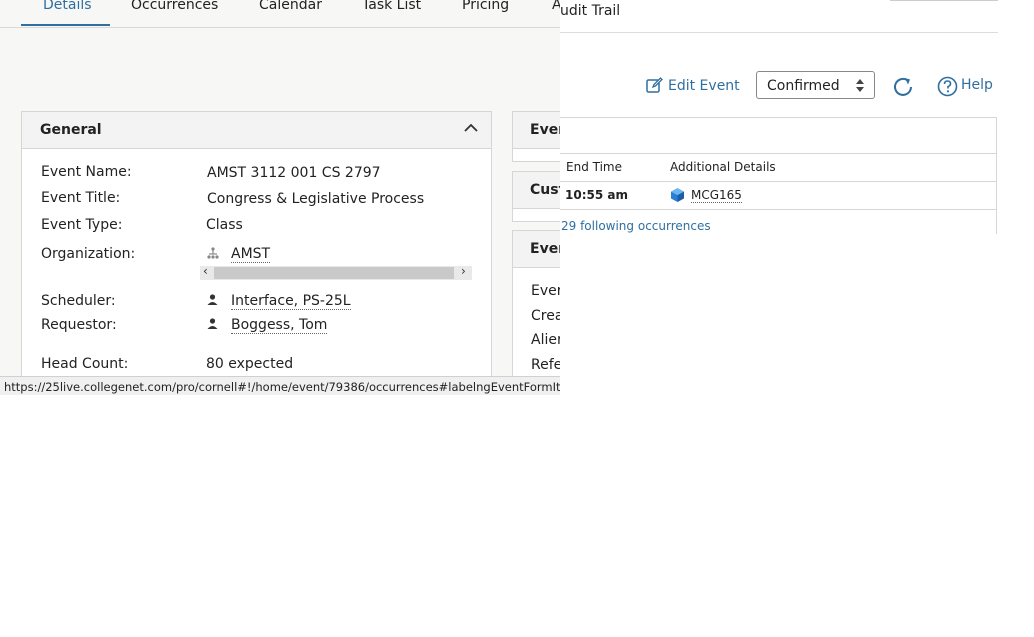 The width and height of the screenshot is (1034, 637). I want to click on scroll-right-icon: ›, so click(463, 271).